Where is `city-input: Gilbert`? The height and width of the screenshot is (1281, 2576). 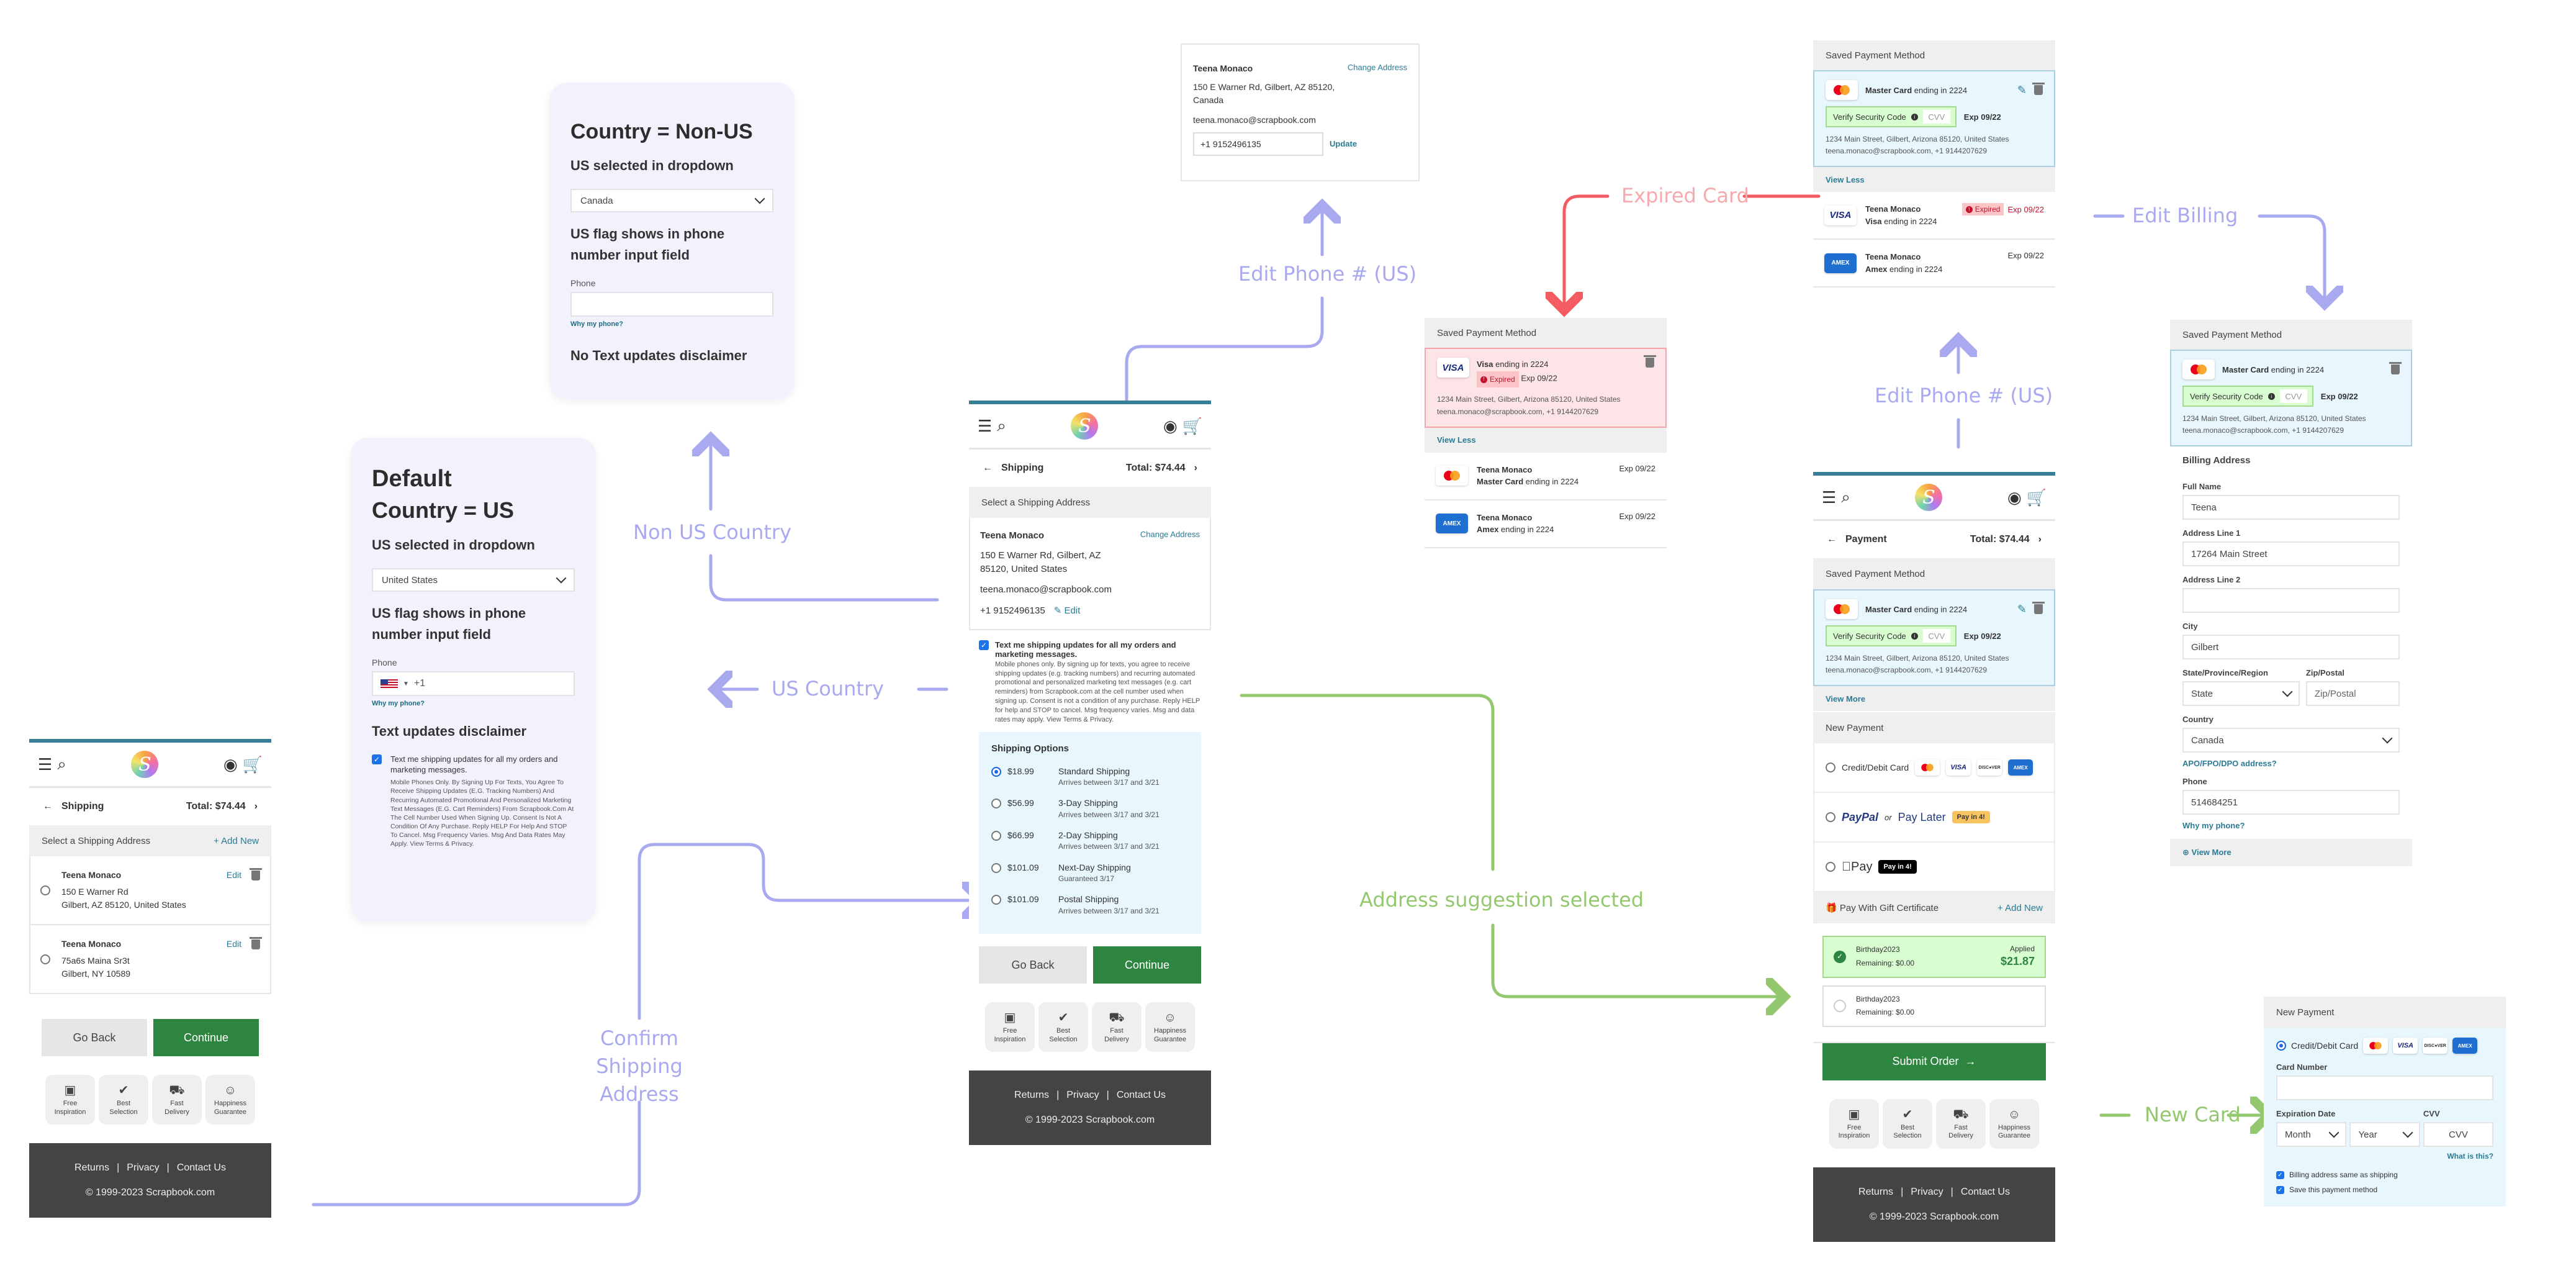 city-input: Gilbert is located at coordinates (2291, 647).